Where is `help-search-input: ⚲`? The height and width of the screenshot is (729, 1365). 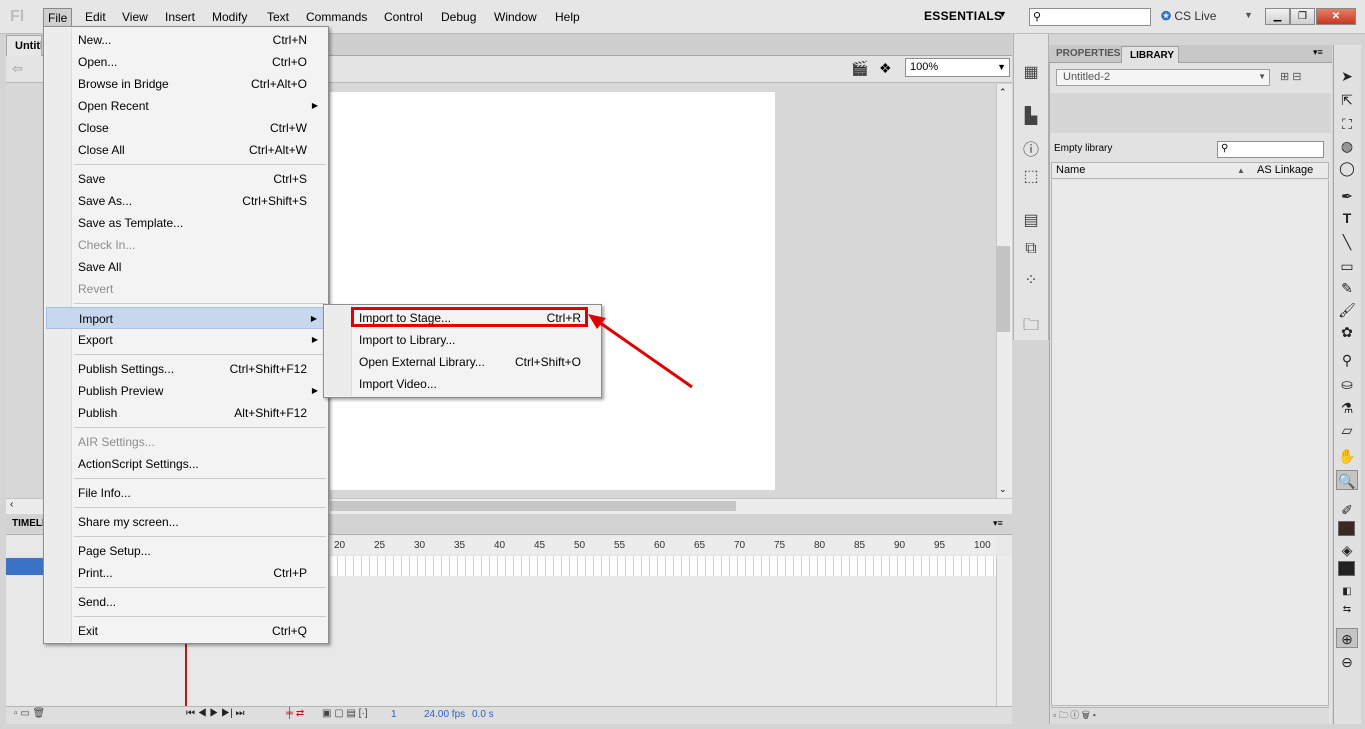 help-search-input: ⚲ is located at coordinates (1090, 17).